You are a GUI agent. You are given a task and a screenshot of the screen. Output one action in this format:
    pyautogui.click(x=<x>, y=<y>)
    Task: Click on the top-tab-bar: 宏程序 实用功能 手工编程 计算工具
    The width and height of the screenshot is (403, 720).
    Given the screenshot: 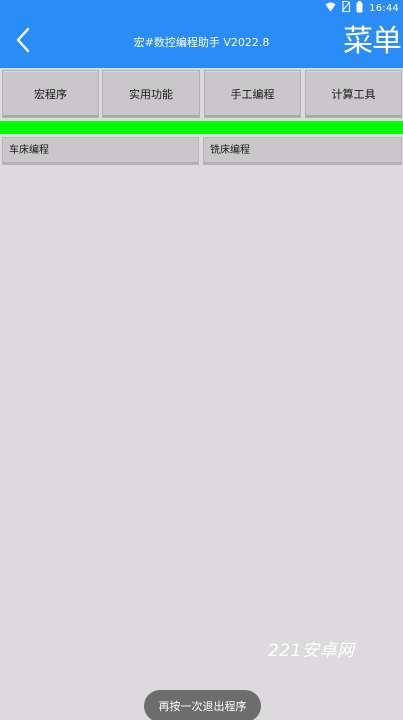 What is the action you would take?
    pyautogui.click(x=201, y=94)
    